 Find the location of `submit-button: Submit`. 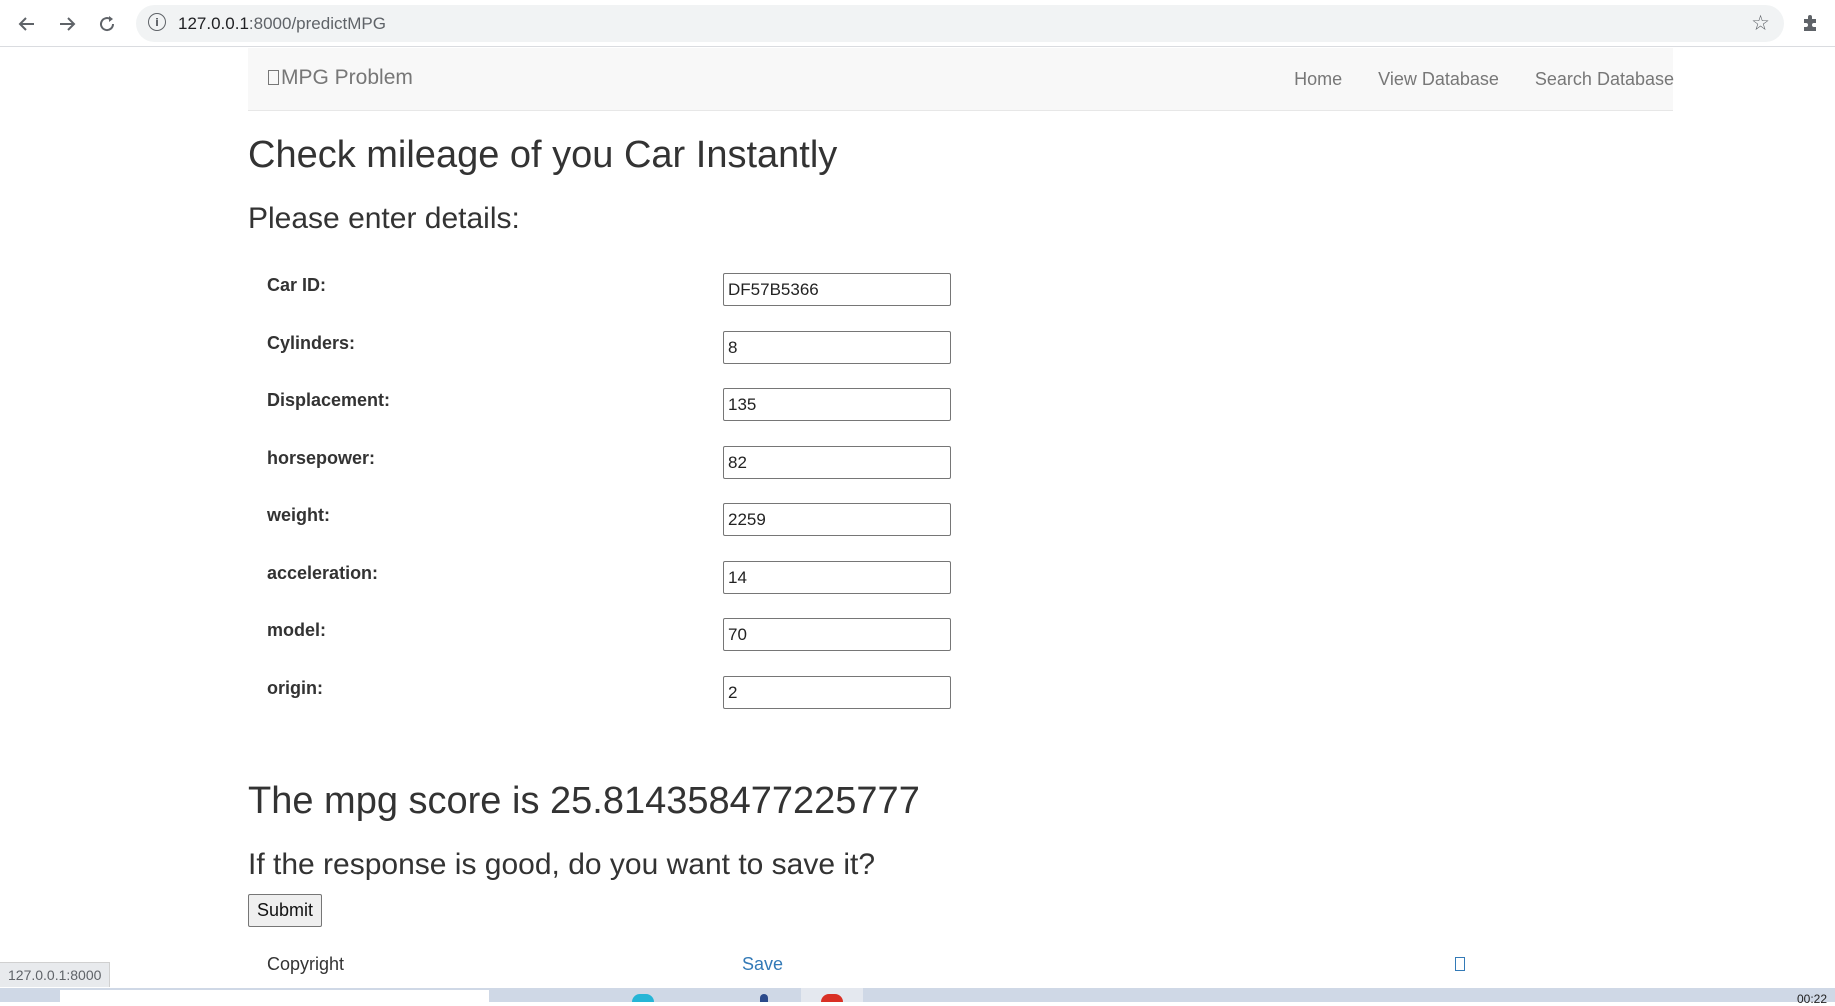

submit-button: Submit is located at coordinates (285, 910).